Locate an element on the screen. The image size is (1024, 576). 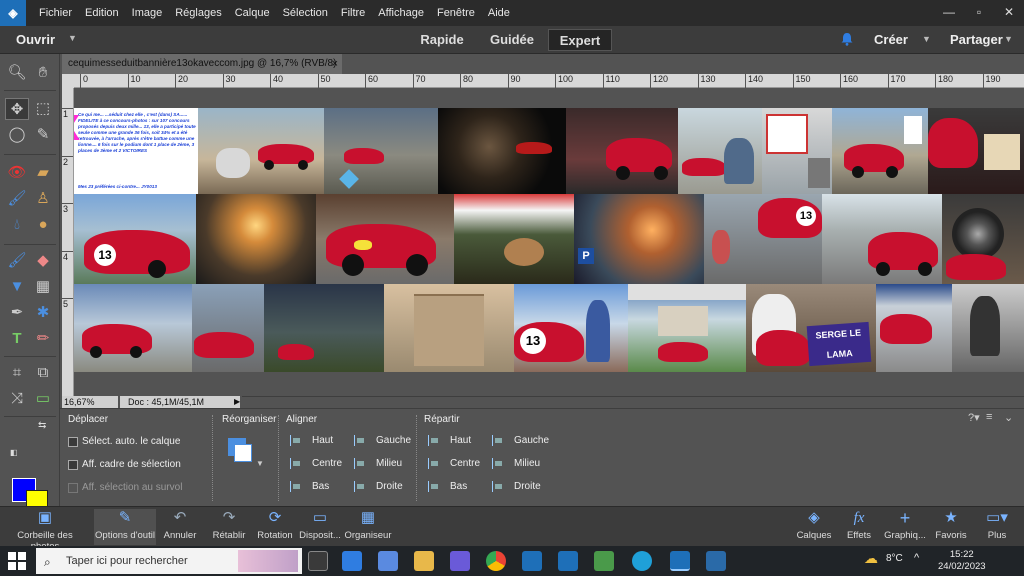
favorites-button: ★ Favoris is located at coordinates (951, 525).